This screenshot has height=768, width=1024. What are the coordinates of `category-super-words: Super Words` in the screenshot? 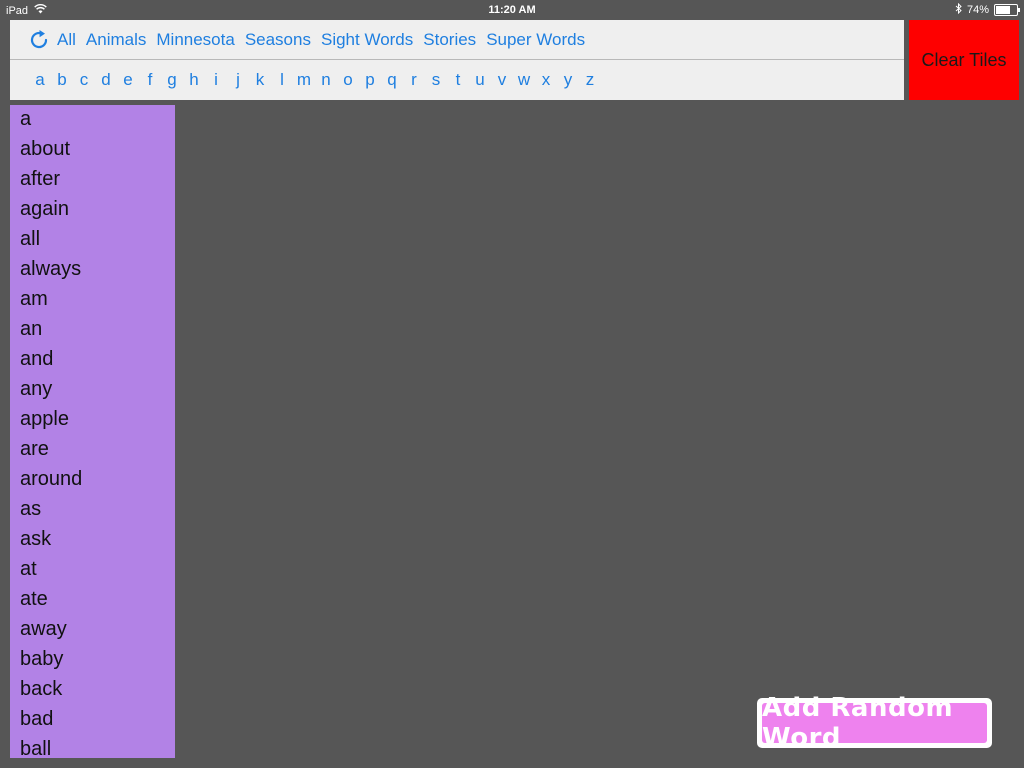 It's located at (535, 40).